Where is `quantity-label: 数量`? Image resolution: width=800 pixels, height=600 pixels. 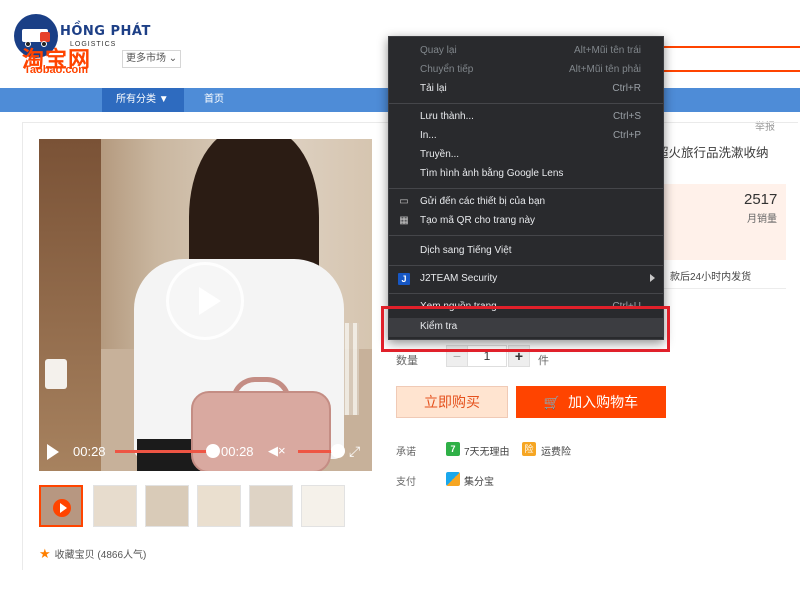
quantity-label: 数量 is located at coordinates (407, 361).